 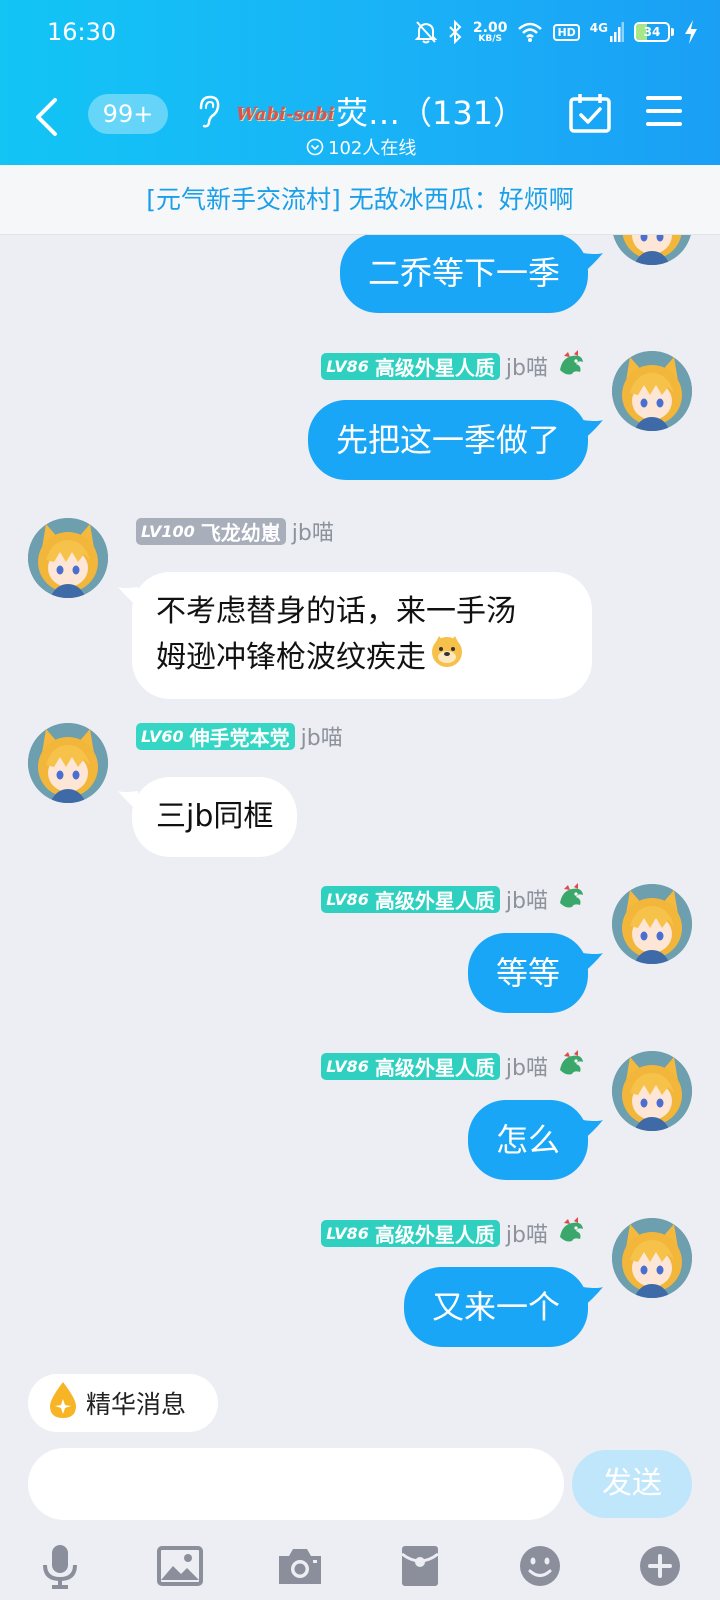 What do you see at coordinates (360, 1568) in the screenshot?
I see `composer-toolbar` at bounding box center [360, 1568].